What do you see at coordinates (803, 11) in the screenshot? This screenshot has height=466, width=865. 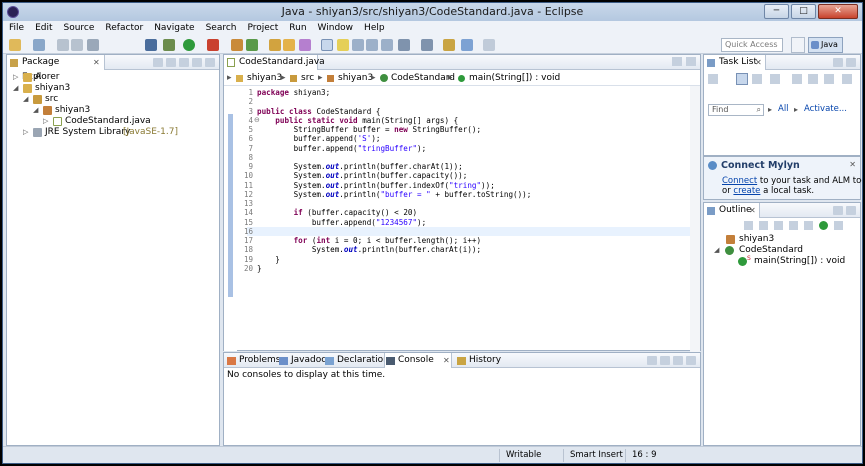 I see `maximize-button: □` at bounding box center [803, 11].